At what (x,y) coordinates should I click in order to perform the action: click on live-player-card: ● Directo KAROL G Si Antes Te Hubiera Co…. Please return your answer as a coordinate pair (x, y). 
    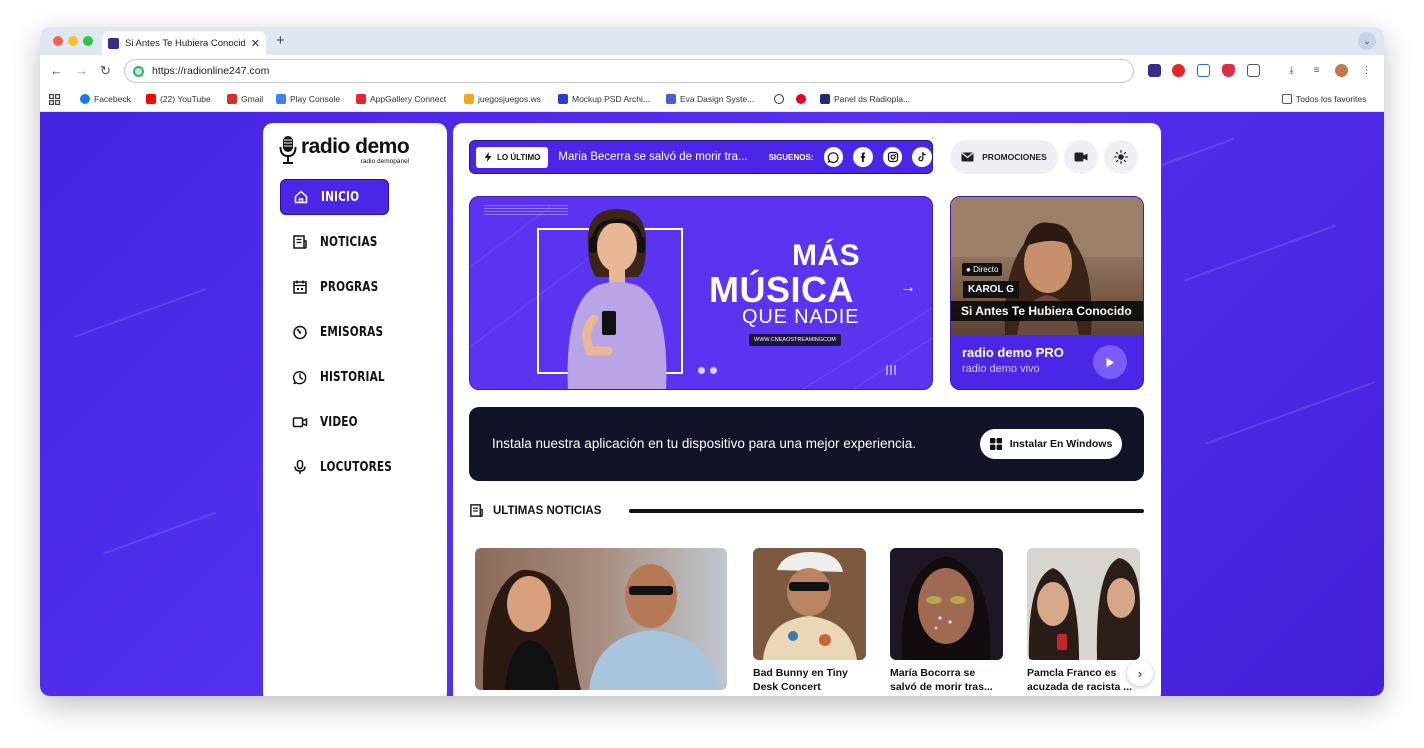
    Looking at the image, I should click on (1047, 293).